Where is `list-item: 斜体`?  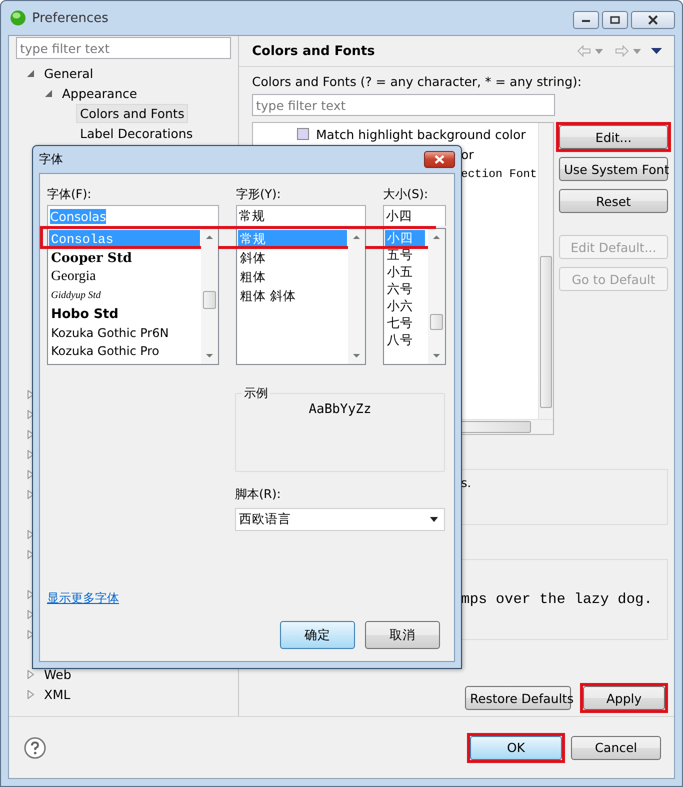
list-item: 斜体 is located at coordinates (292, 258).